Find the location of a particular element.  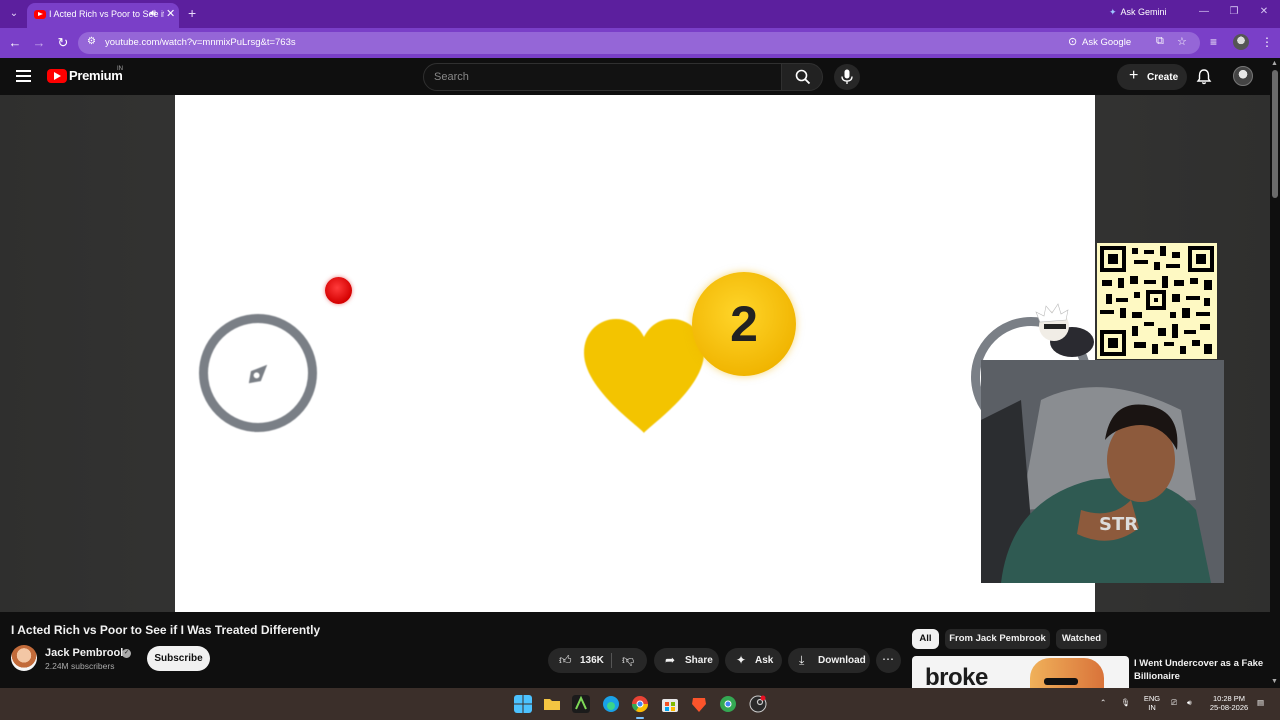

edge-browser-icon is located at coordinates (611, 704).